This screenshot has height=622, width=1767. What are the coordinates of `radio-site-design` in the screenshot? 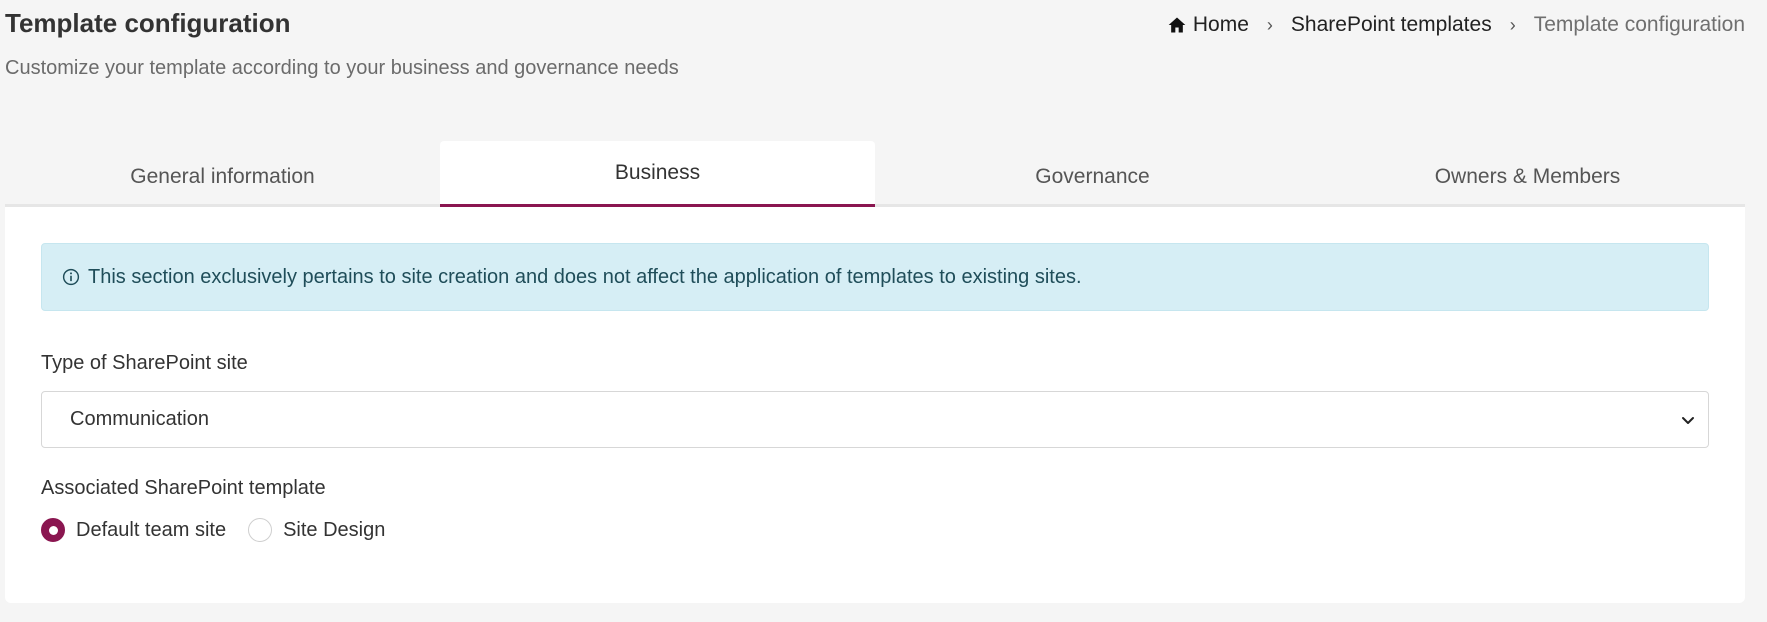 It's located at (260, 530).